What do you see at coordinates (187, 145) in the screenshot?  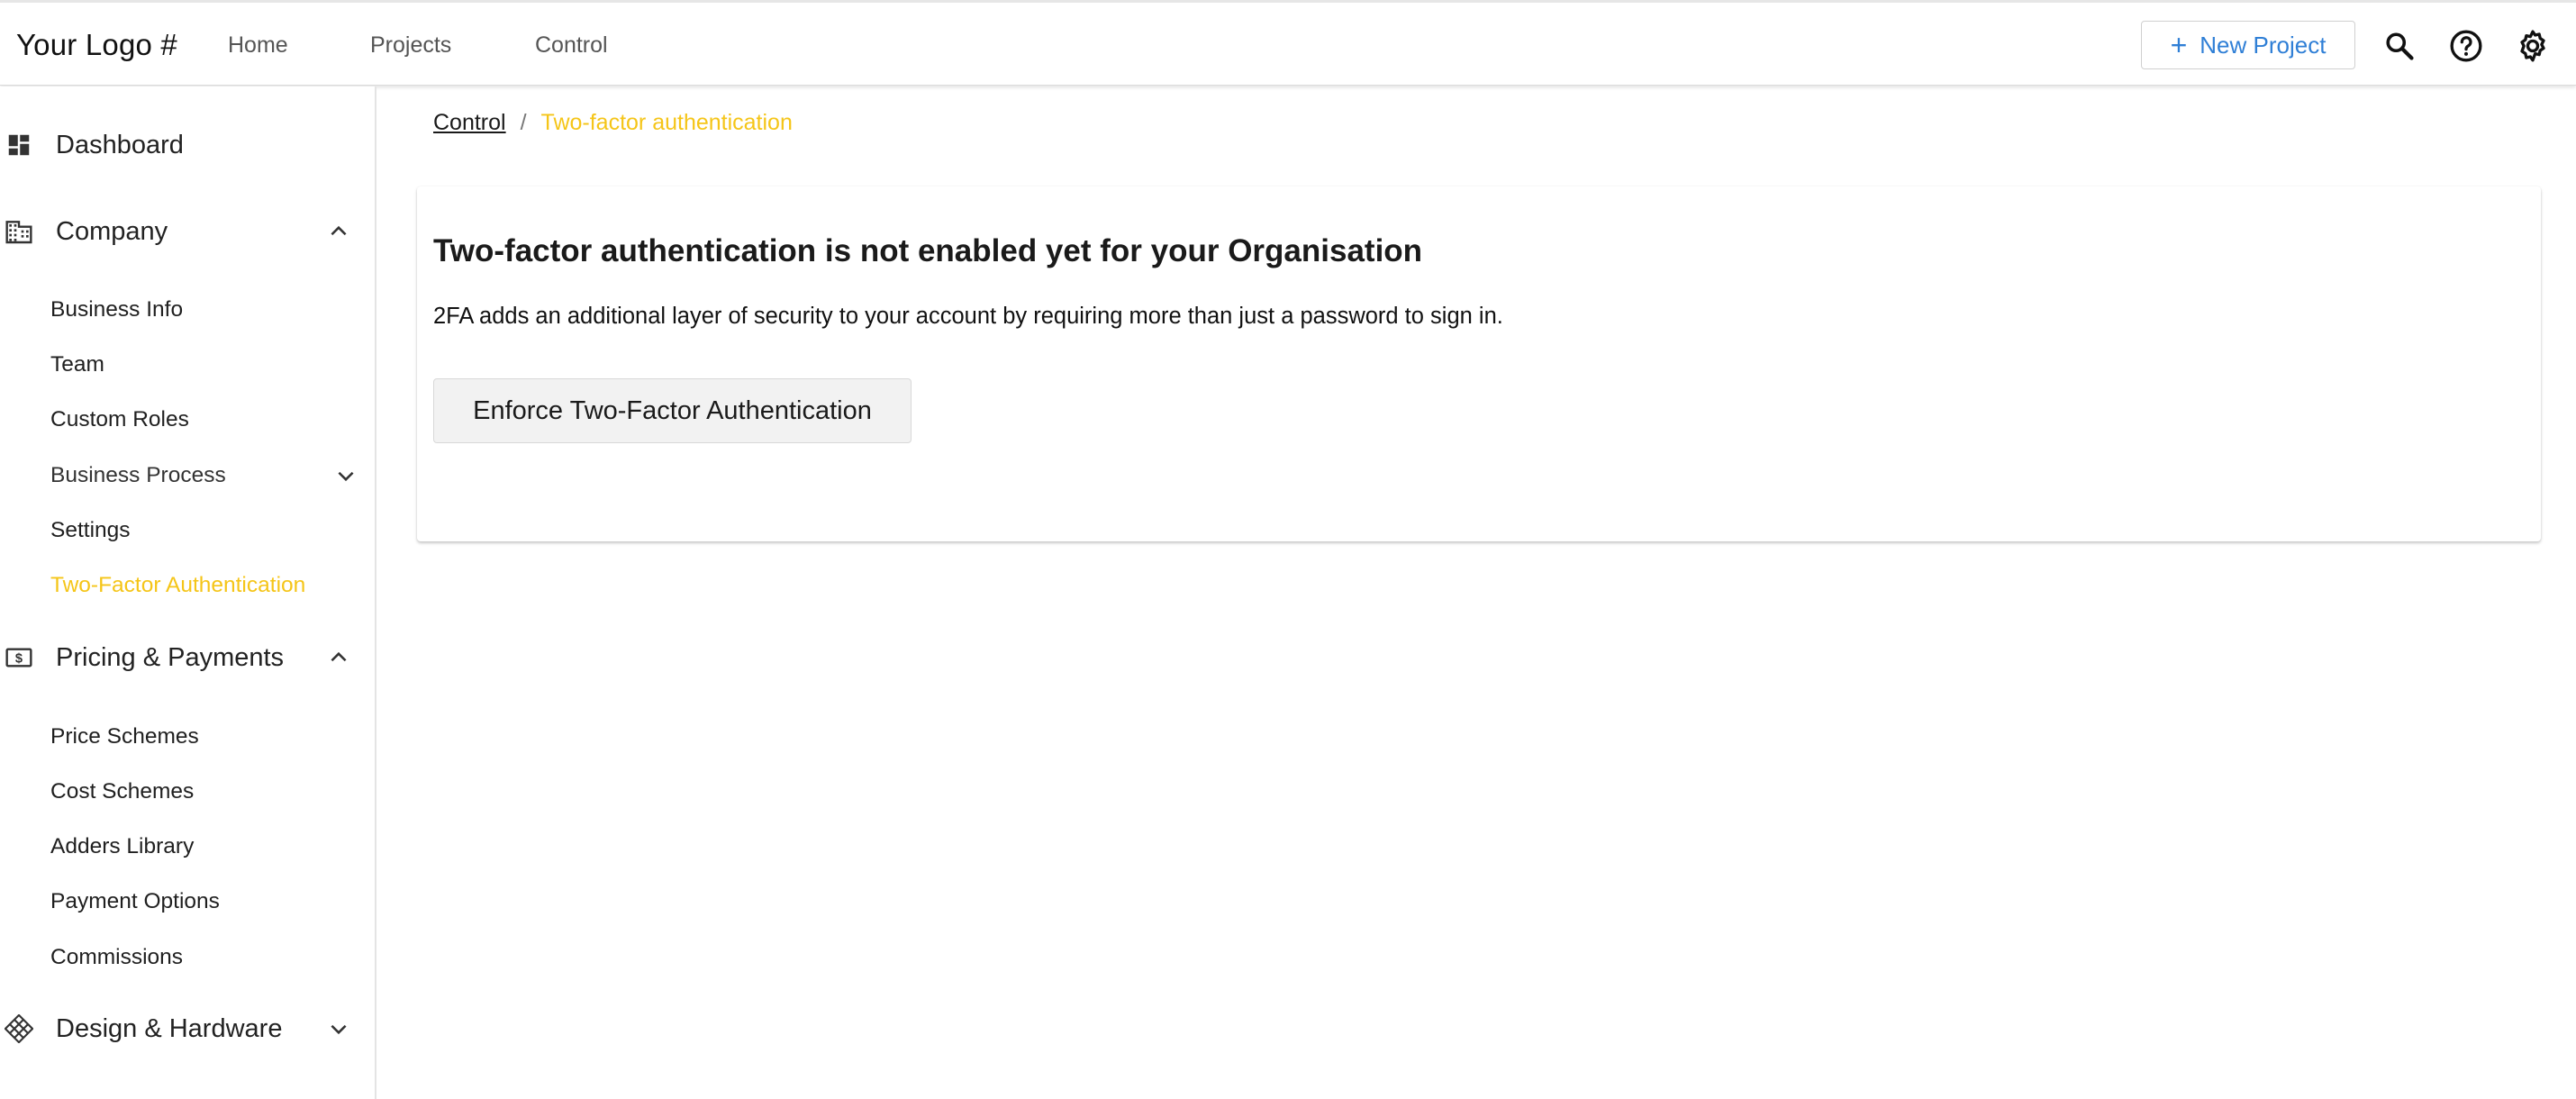 I see `sidebar-item-dashboard: Dashboard` at bounding box center [187, 145].